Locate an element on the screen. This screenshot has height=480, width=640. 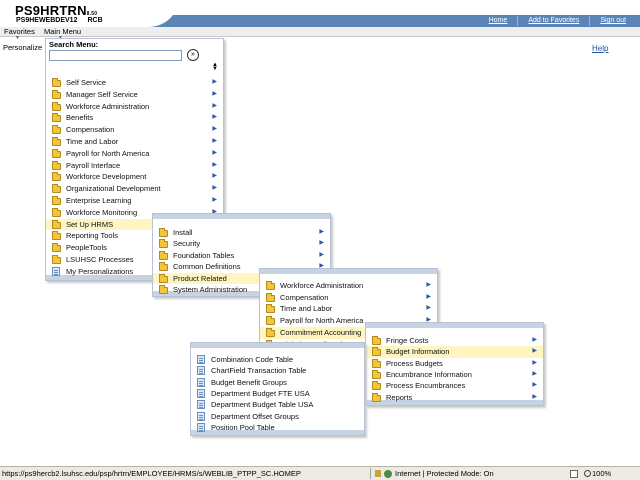
menu-item-organizational-development: Organizational Development ▶ is located at coordinates (134, 189).